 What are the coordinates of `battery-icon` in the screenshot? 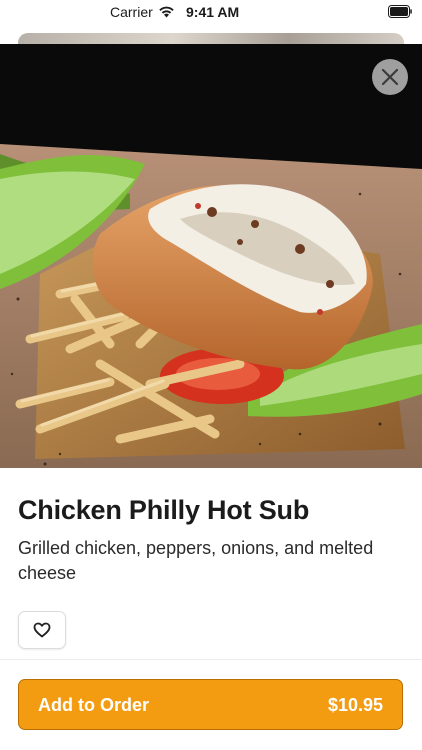 It's located at (400, 11).